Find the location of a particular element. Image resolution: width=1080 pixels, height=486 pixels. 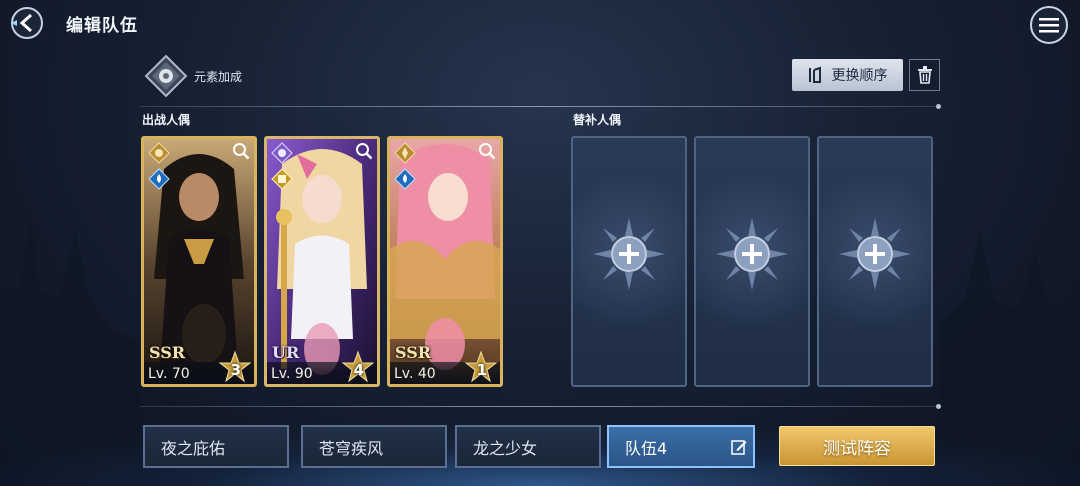

test-lineup-button: 测试阵容 is located at coordinates (857, 446).